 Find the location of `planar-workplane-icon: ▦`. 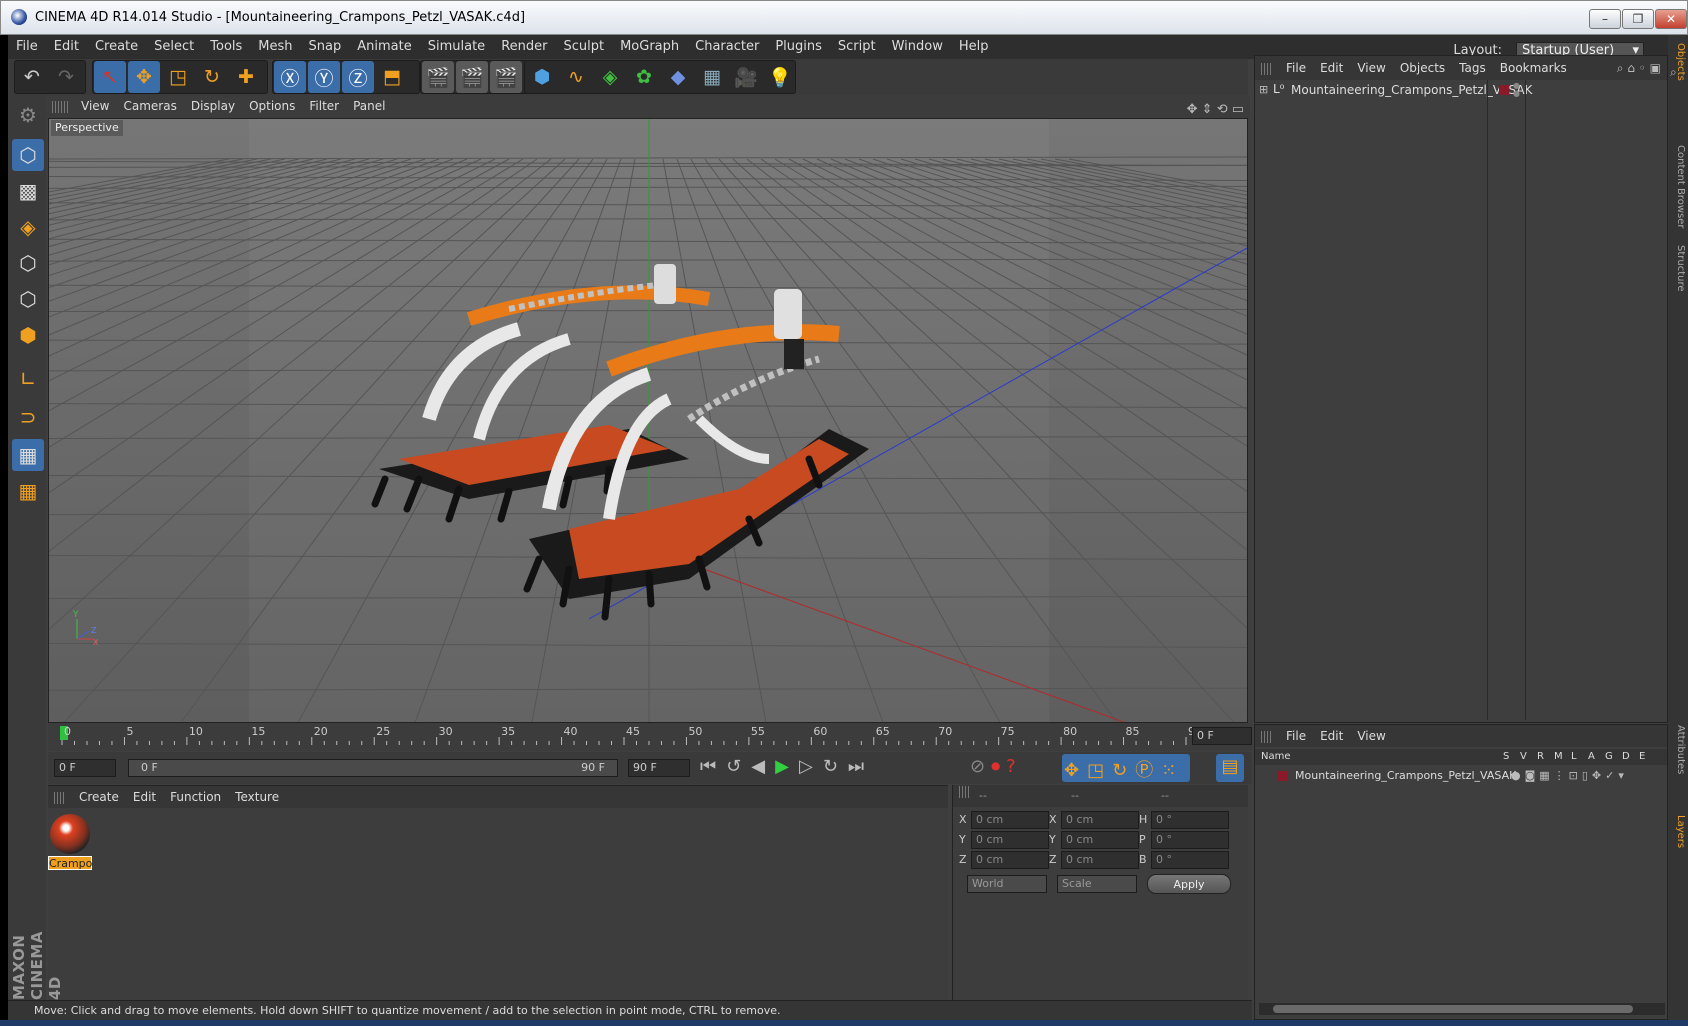

planar-workplane-icon: ▦ is located at coordinates (28, 491).